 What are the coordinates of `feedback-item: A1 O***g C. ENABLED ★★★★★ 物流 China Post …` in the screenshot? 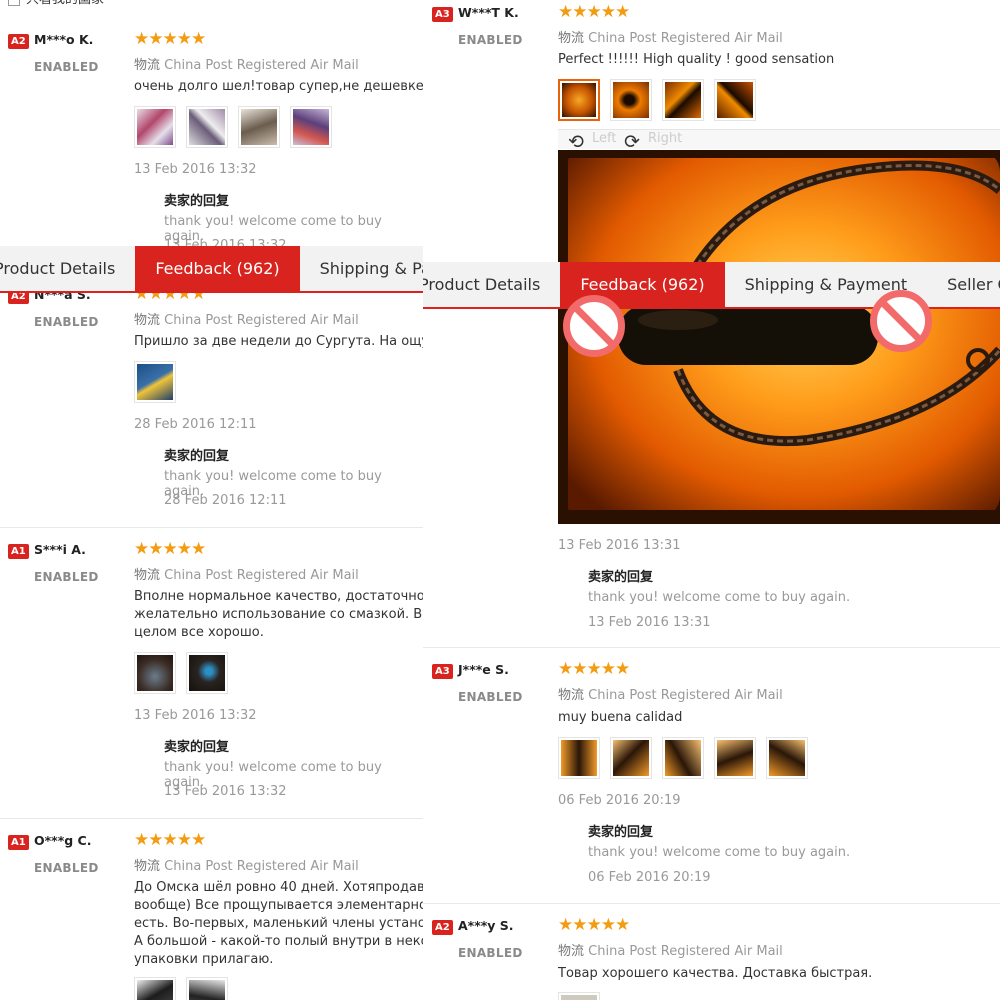 It's located at (211, 909).